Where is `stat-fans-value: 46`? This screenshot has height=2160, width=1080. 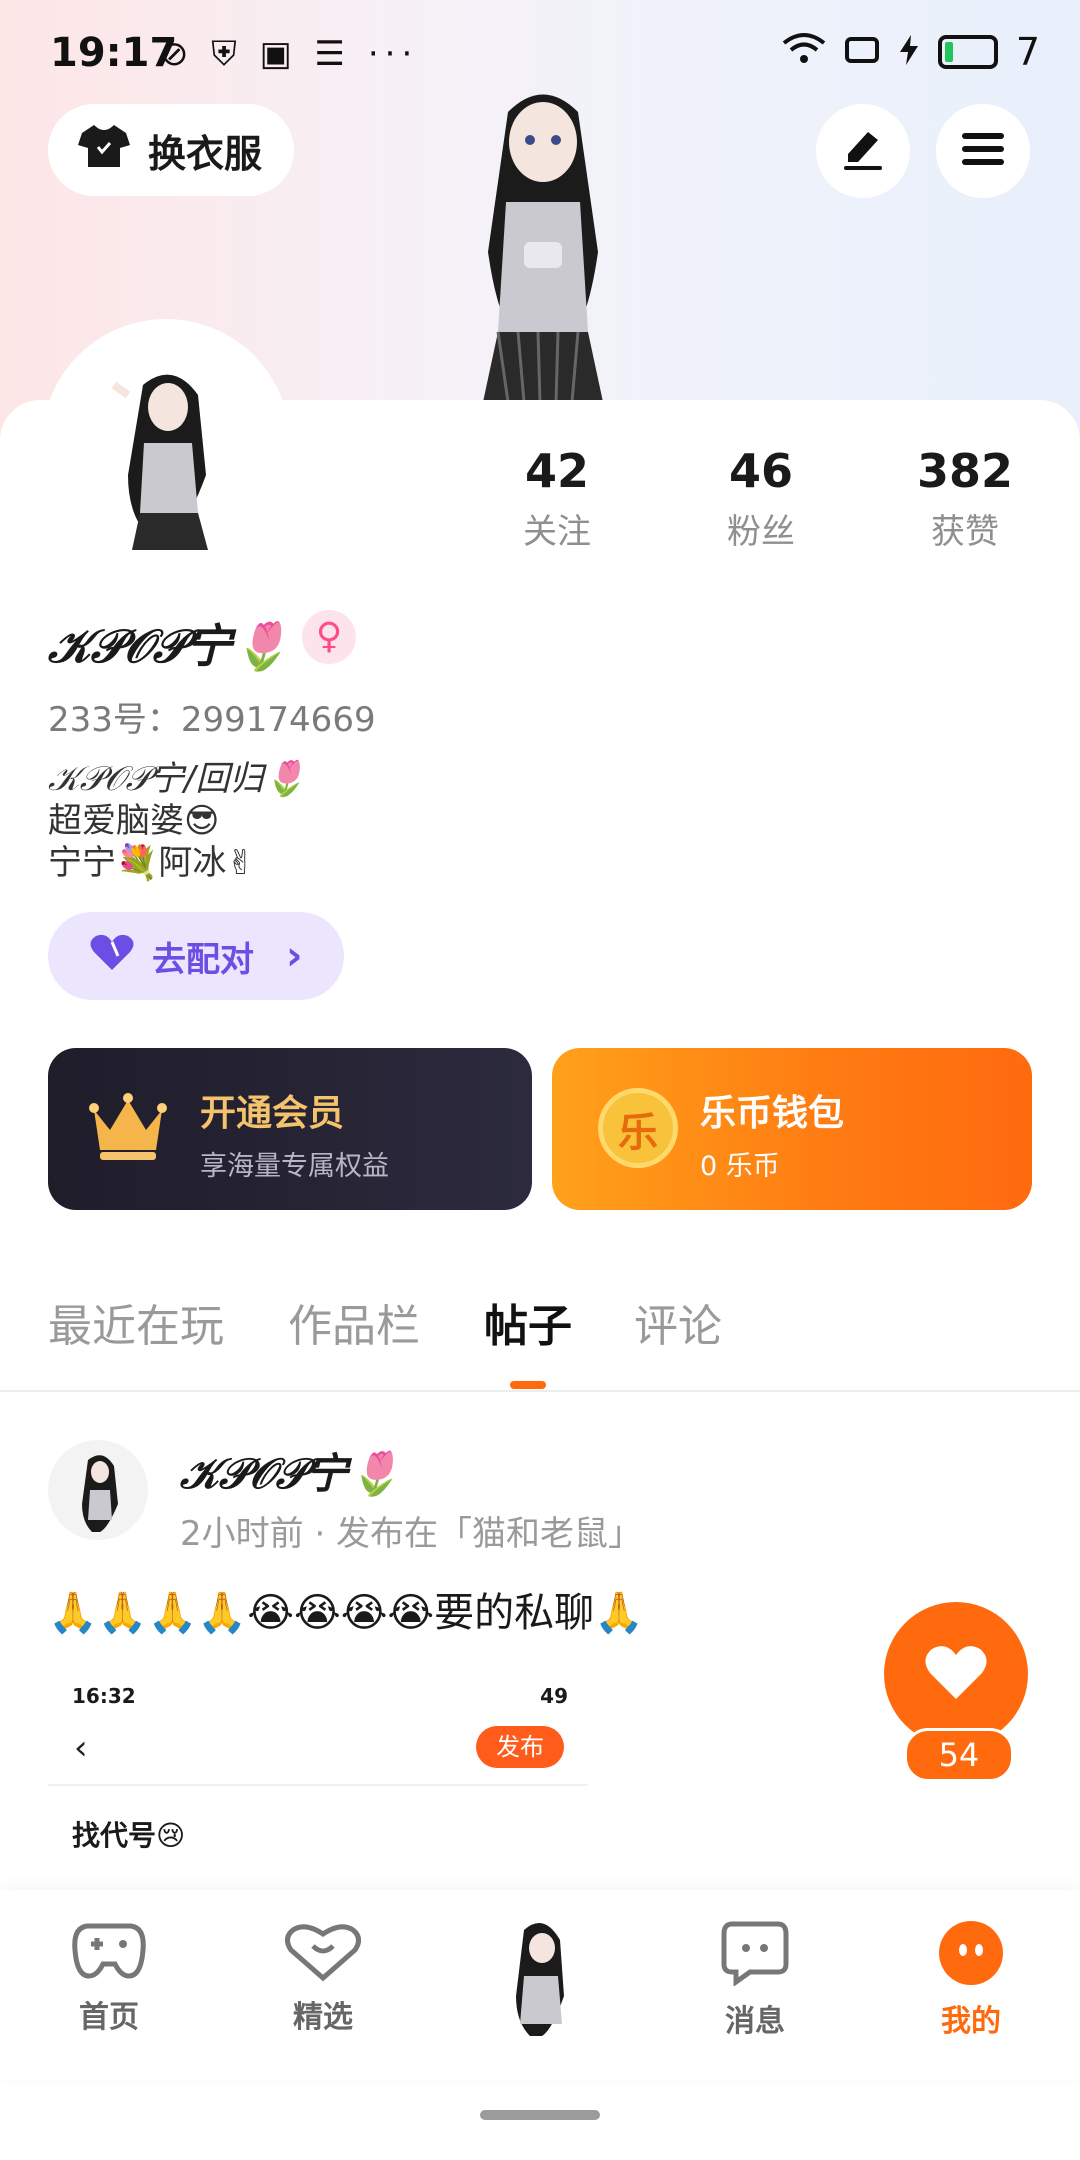 stat-fans-value: 46 is located at coordinates (760, 471).